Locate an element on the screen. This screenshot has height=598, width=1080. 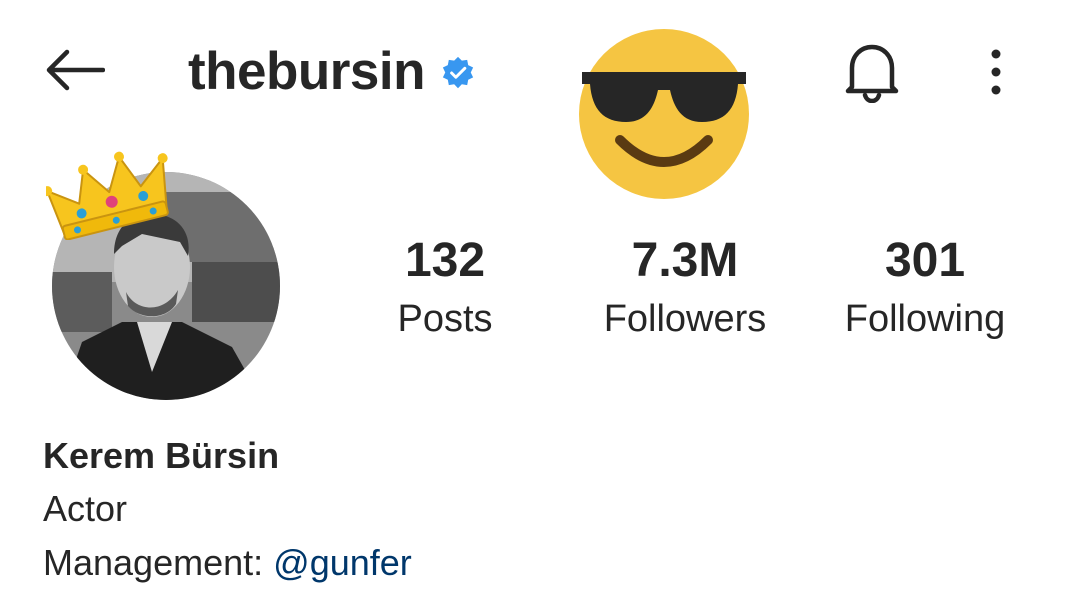
arrow-left-icon is located at coordinates (75, 70).